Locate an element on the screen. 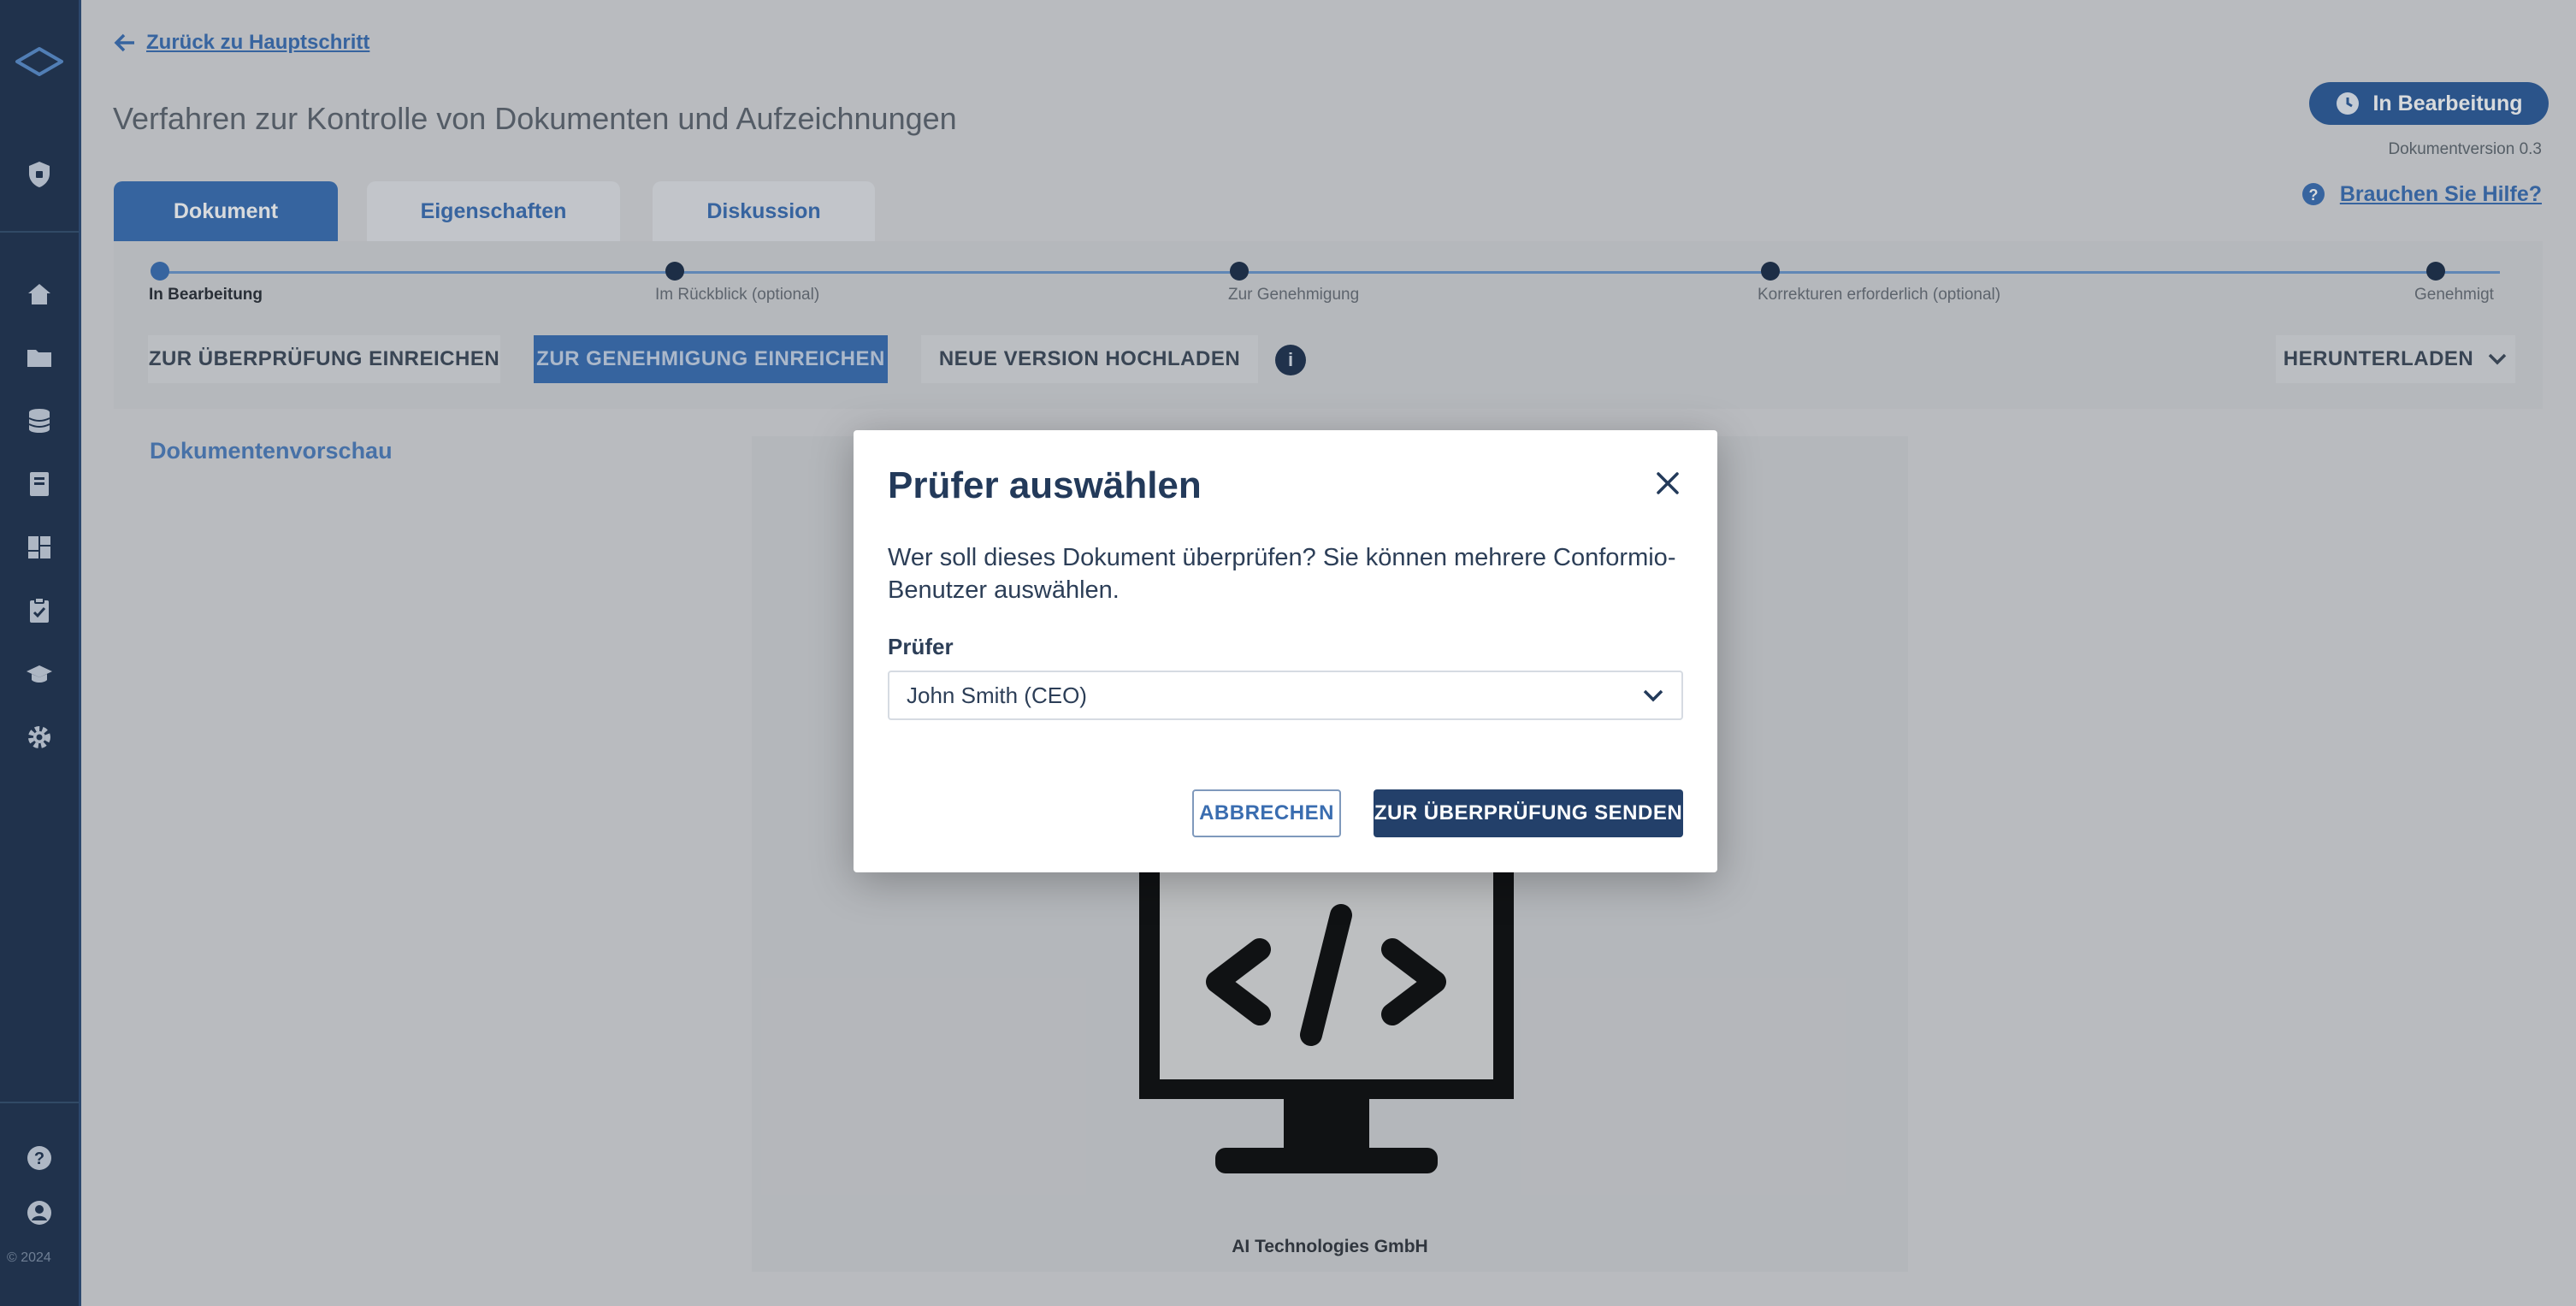 Image resolution: width=2576 pixels, height=1306 pixels. reviewer-select: John Smith (CEO) is located at coordinates (1285, 695).